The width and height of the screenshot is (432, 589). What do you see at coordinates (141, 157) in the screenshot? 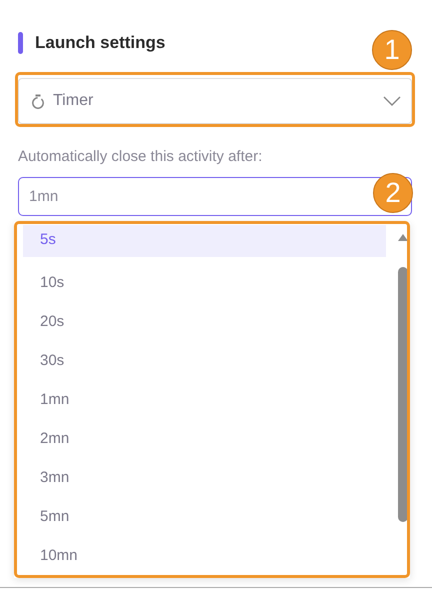
I see `field-label: Automatically close this activity after:` at bounding box center [141, 157].